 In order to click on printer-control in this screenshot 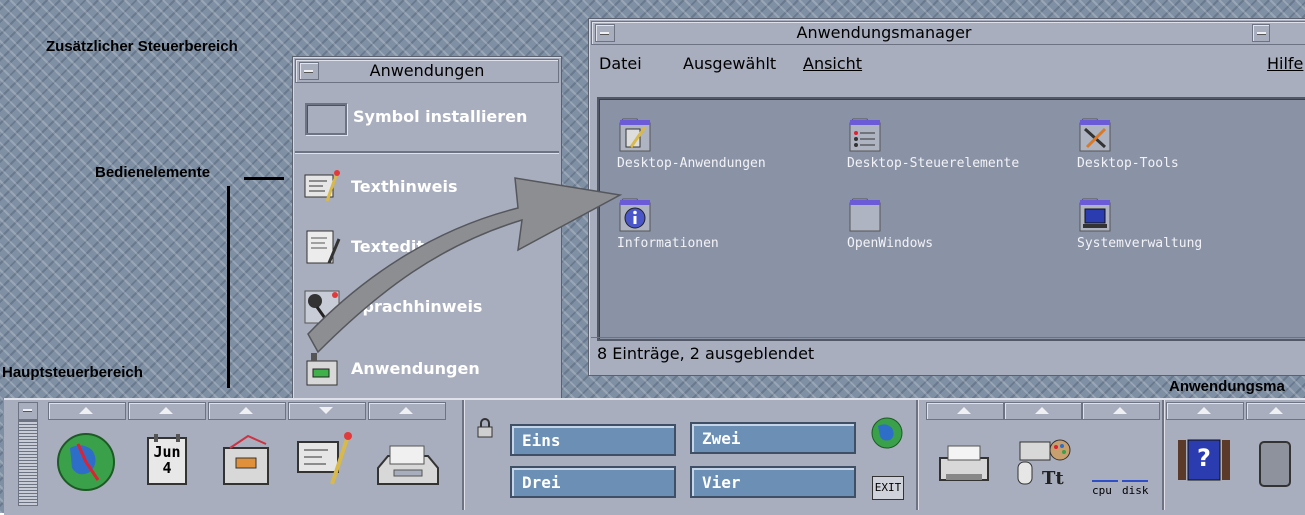, I will do `click(964, 465)`.